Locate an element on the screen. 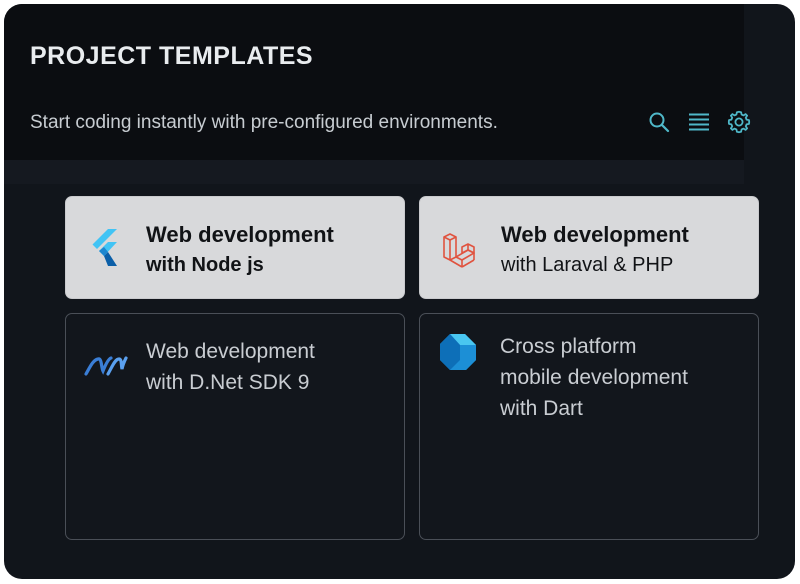 Image resolution: width=800 pixels, height=584 pixels. gear-icon is located at coordinates (739, 122).